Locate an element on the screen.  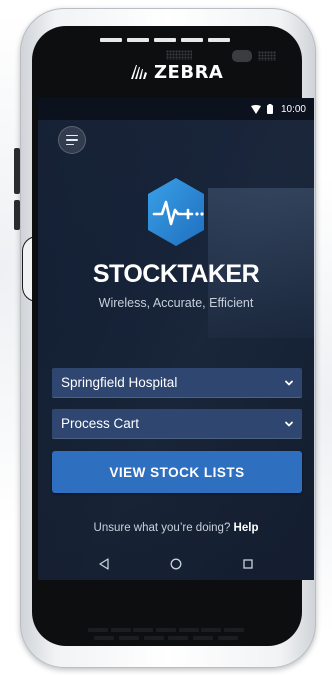
menu-icon is located at coordinates (72, 135).